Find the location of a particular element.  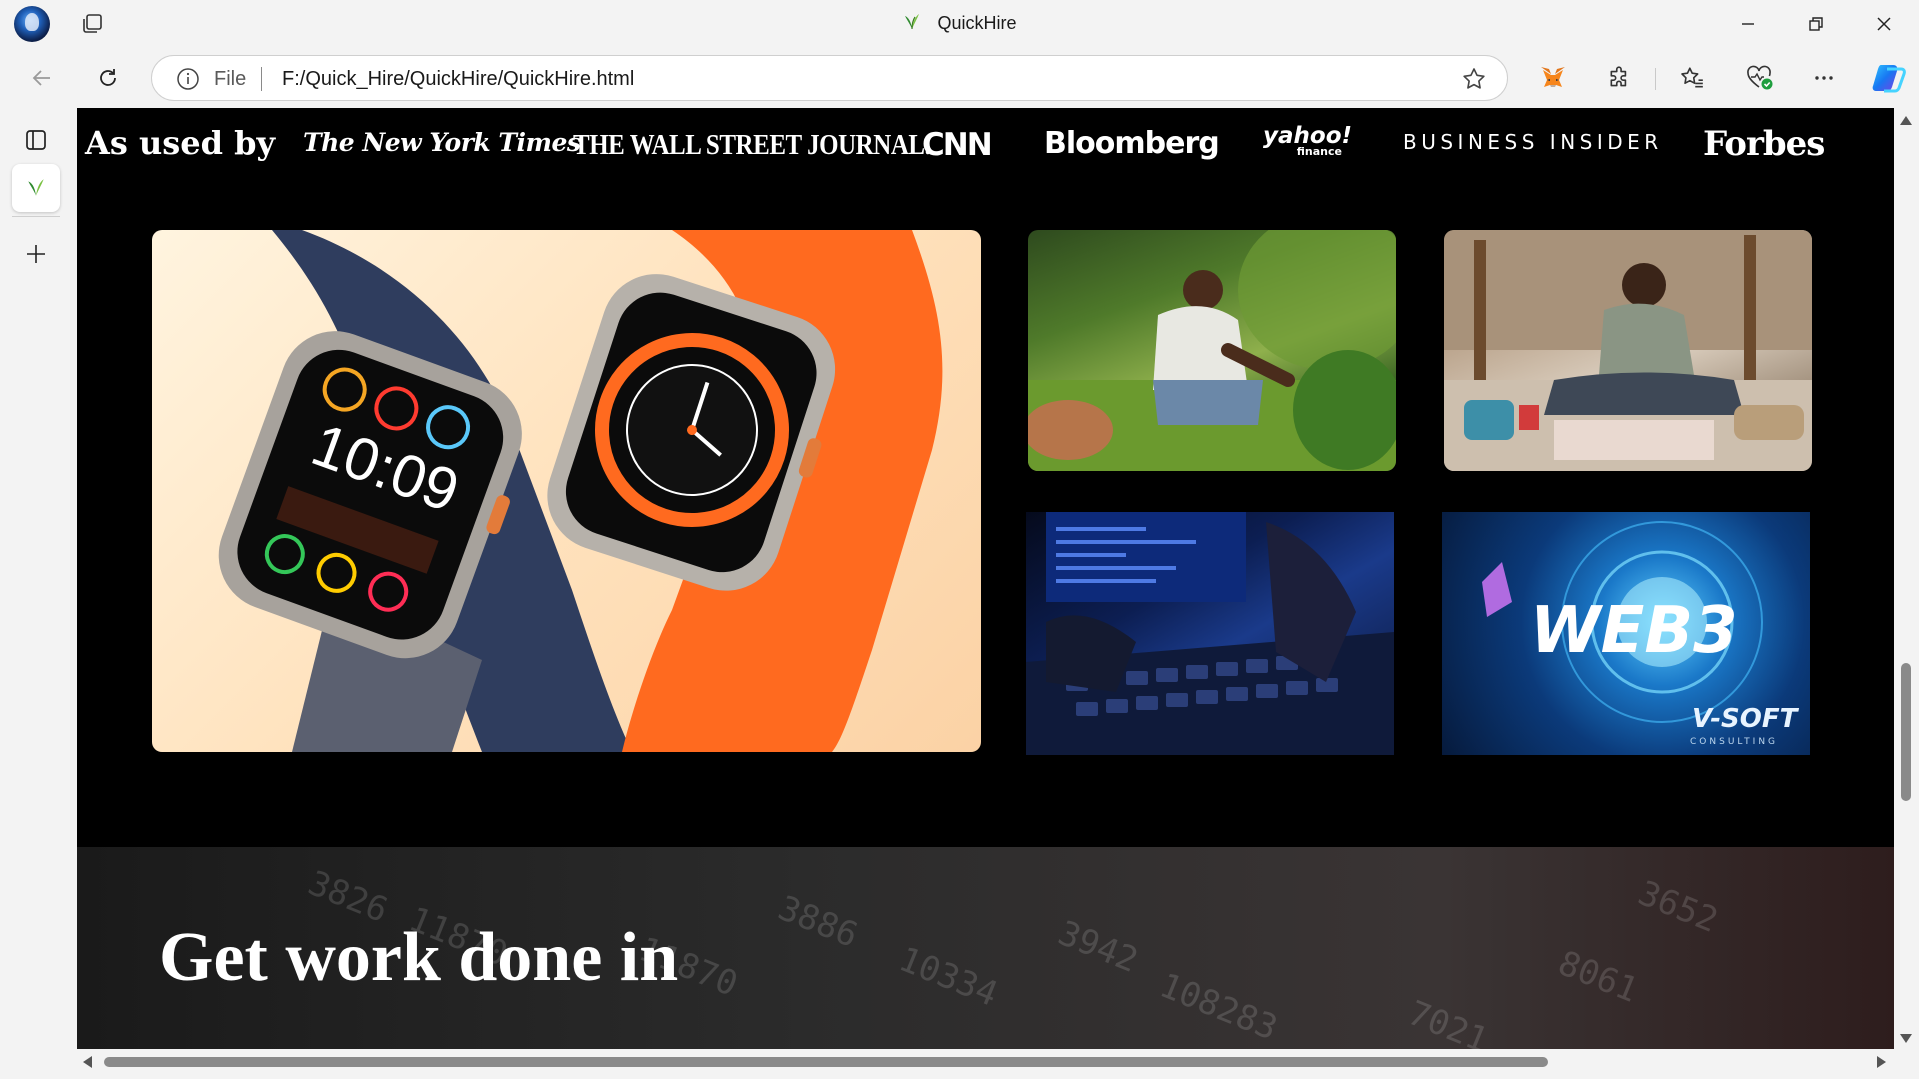

quickhire-tab-icon is located at coordinates (36, 188).